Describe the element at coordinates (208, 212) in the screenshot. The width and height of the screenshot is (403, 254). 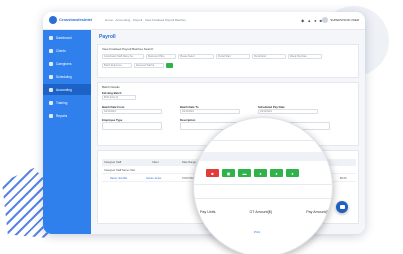
I see `pay-units-label: Pay Units` at that location.